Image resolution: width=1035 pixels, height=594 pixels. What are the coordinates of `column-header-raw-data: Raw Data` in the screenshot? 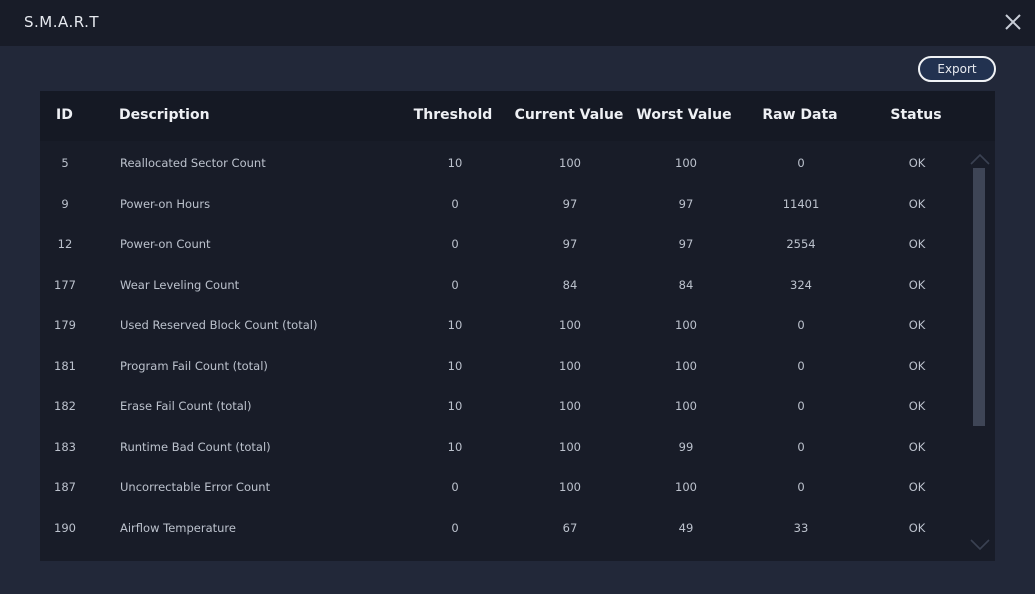 It's located at (799, 115).